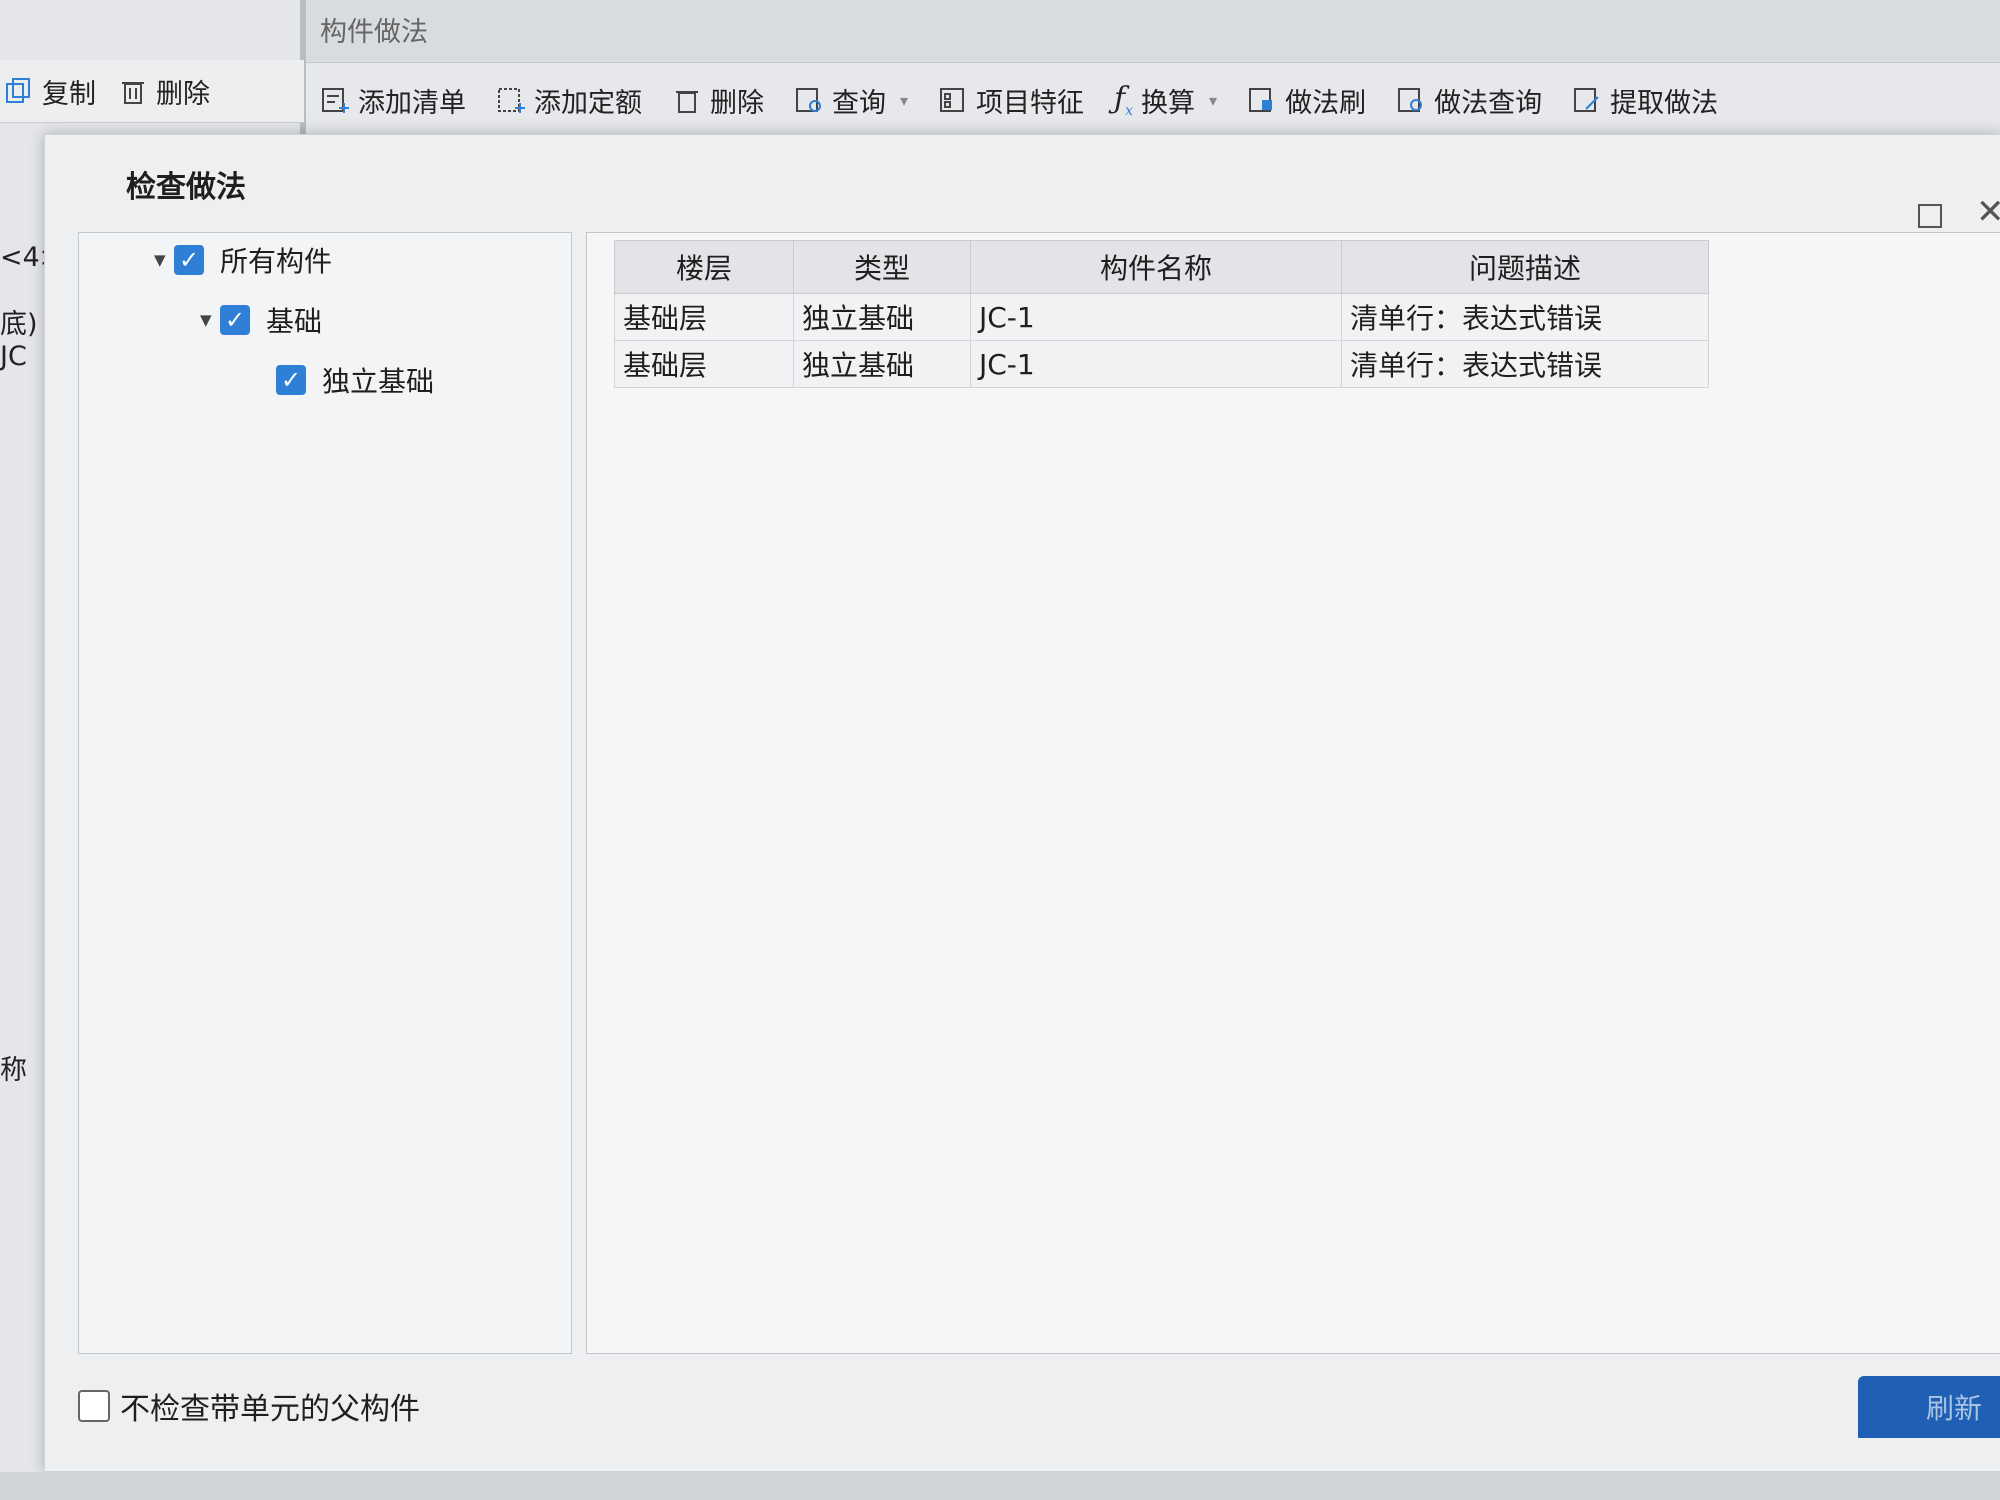  What do you see at coordinates (69, 94) in the screenshot?
I see `copy-label: 复制` at bounding box center [69, 94].